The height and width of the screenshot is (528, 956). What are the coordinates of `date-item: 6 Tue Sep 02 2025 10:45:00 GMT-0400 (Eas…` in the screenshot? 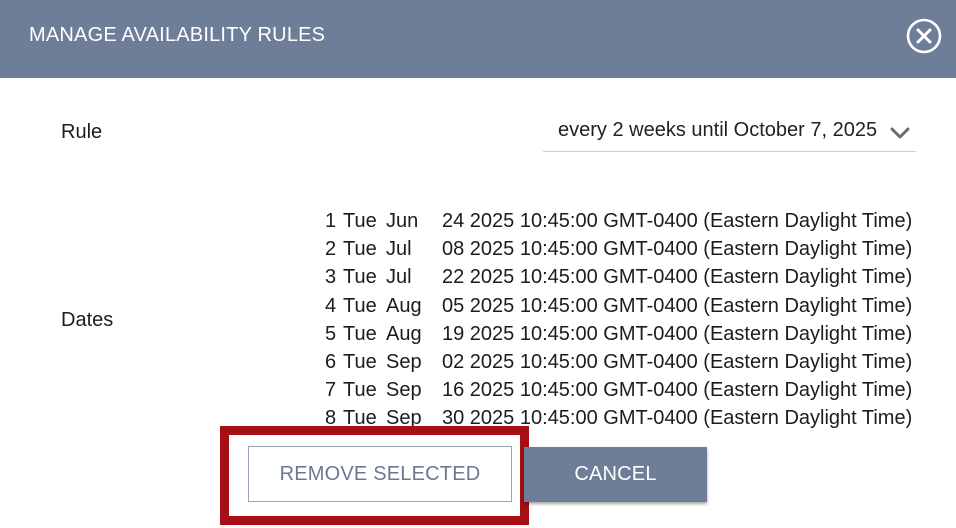 It's located at (625, 362).